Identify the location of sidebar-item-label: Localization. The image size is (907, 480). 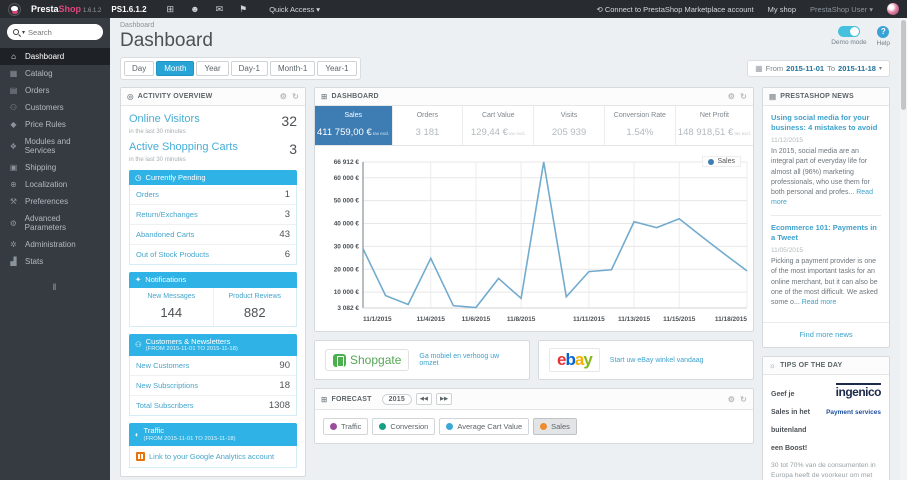
(46, 184).